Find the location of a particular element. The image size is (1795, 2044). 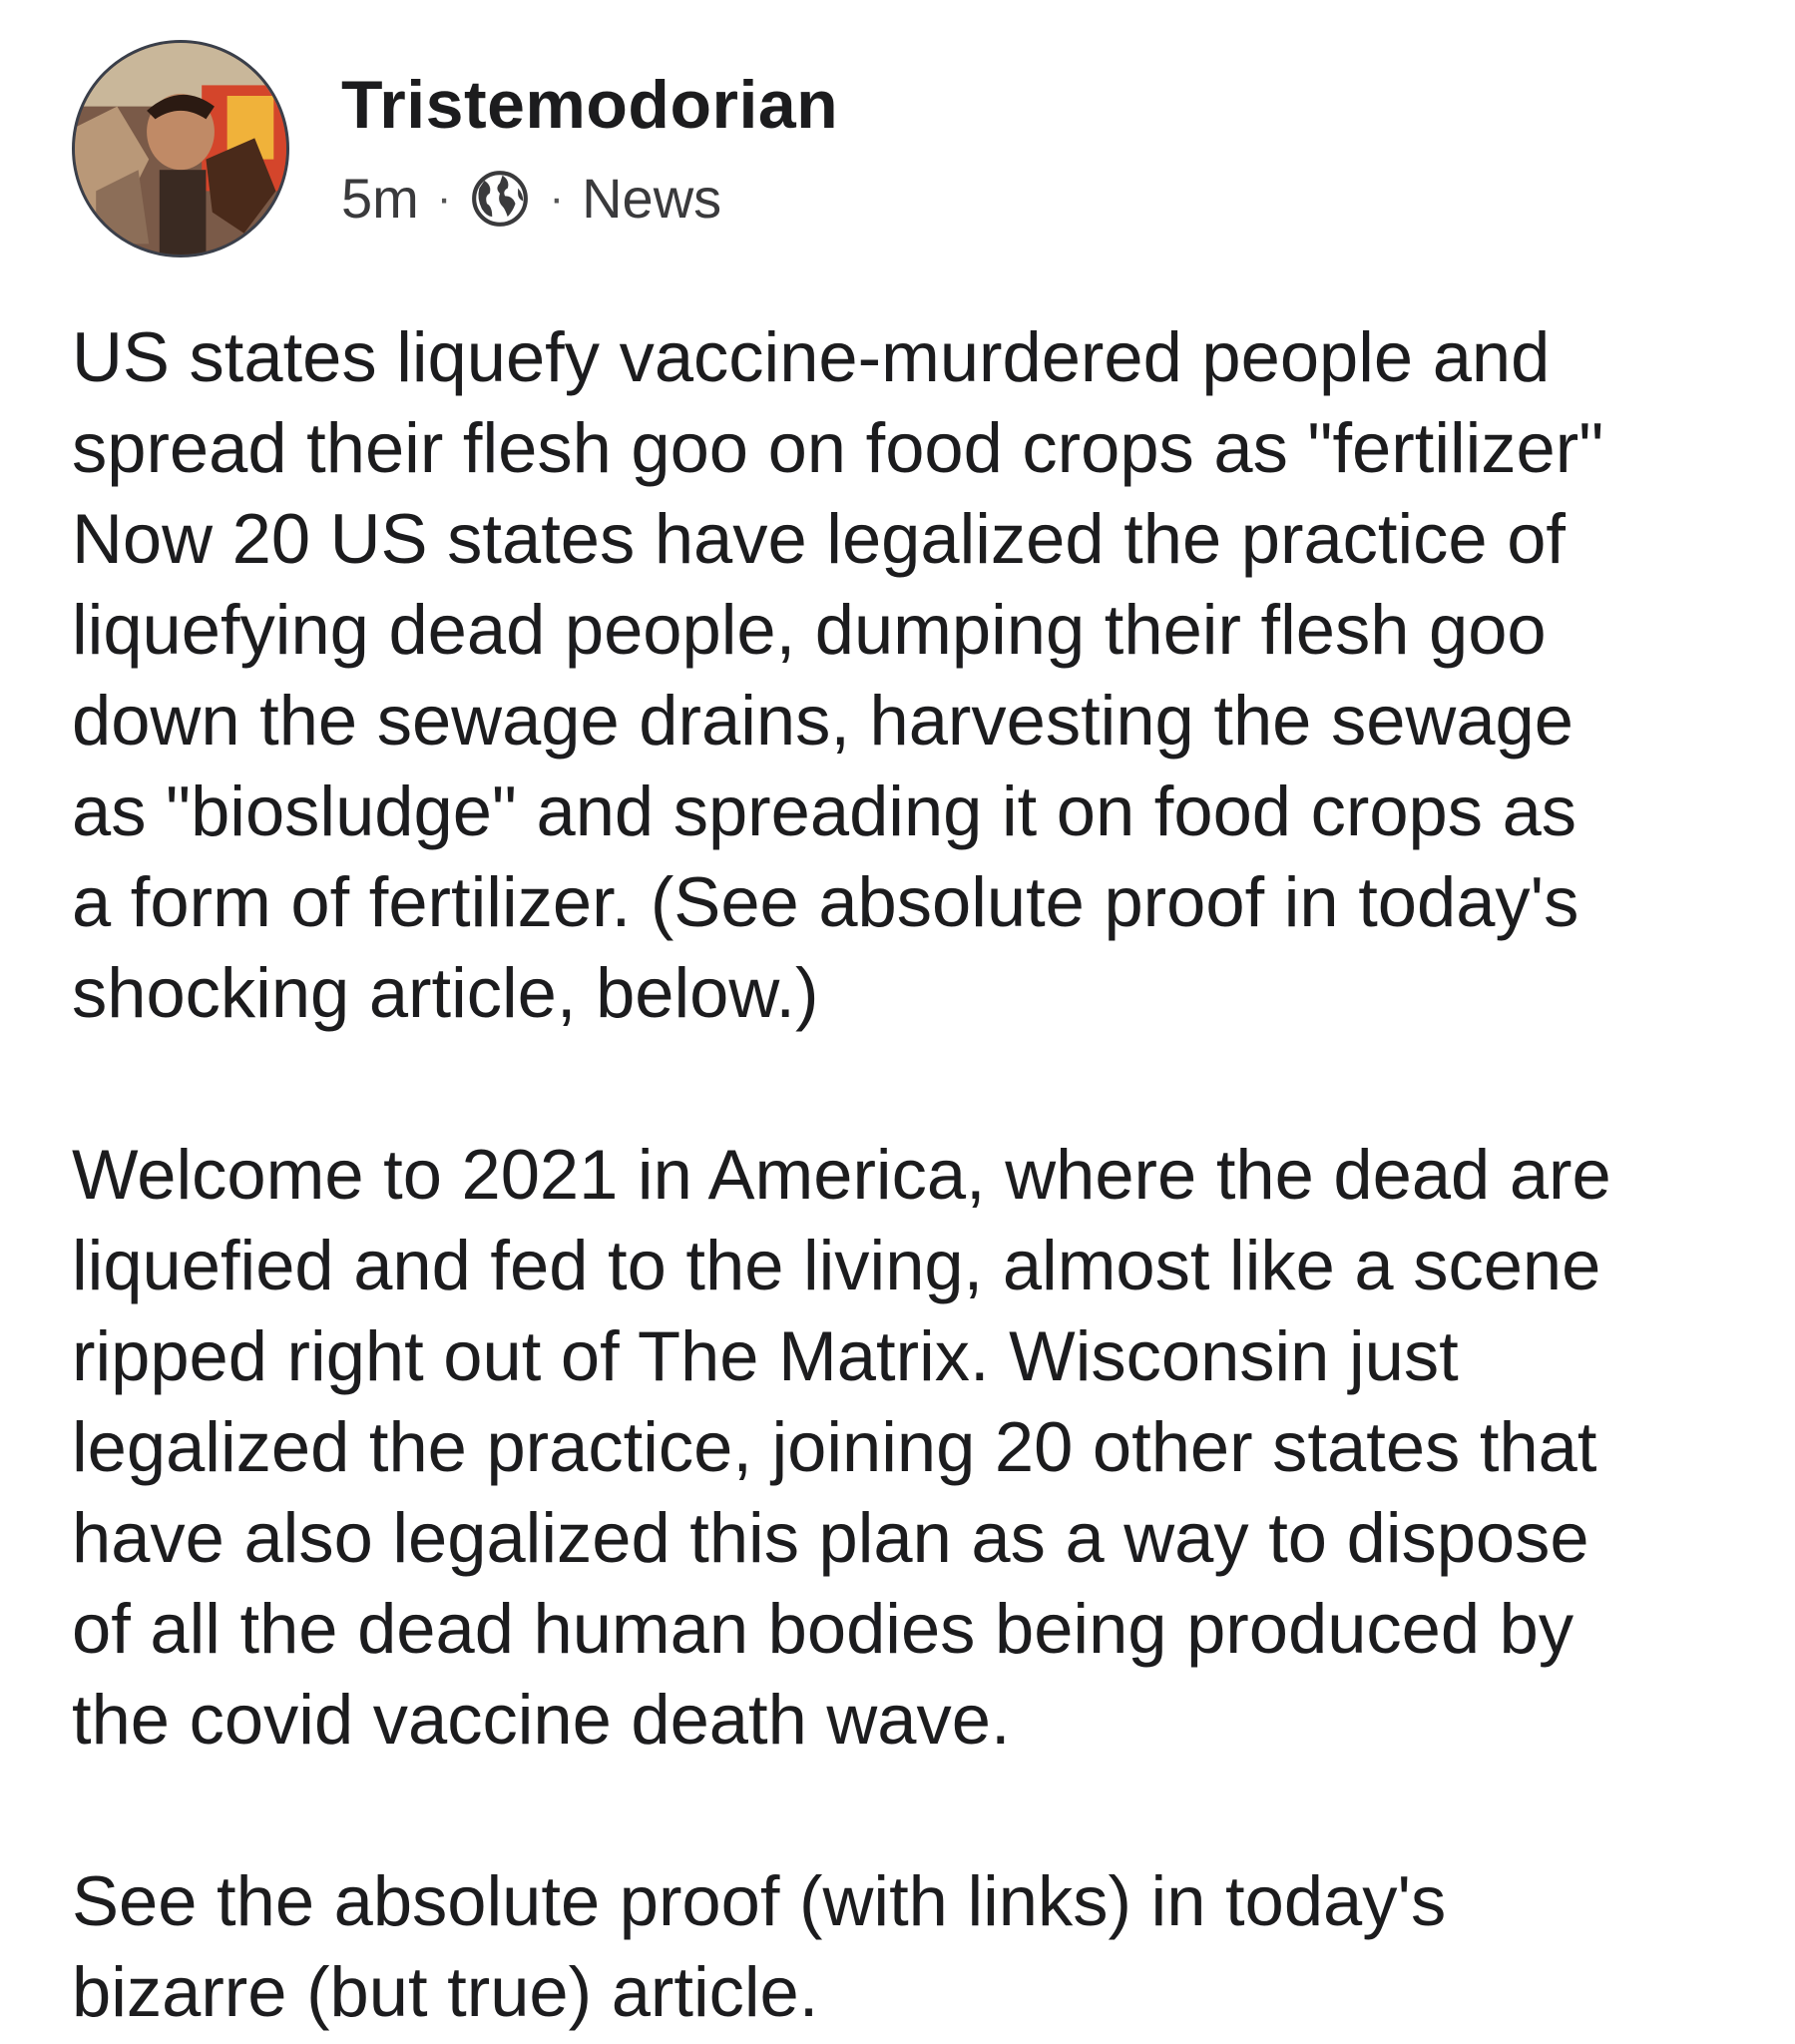

globe-icon is located at coordinates (500, 199).